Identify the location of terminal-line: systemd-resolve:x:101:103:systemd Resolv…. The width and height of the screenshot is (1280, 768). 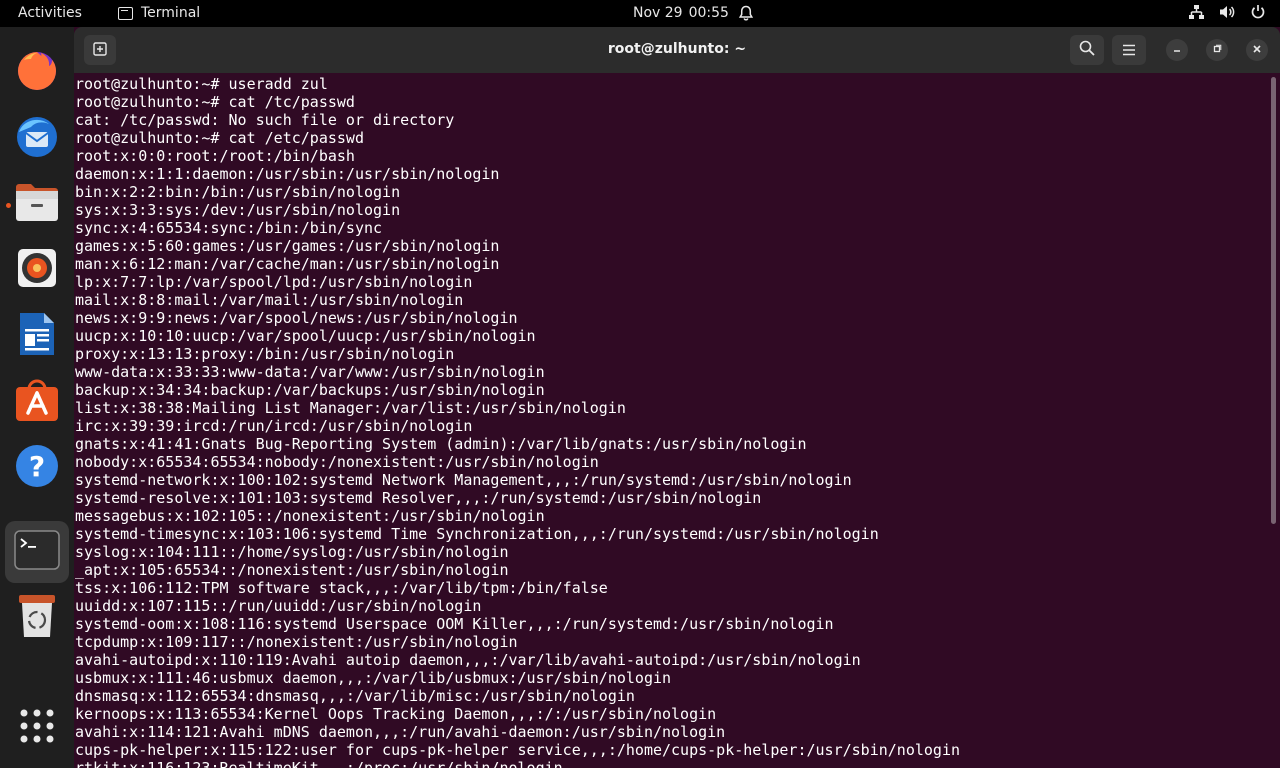
(418, 498).